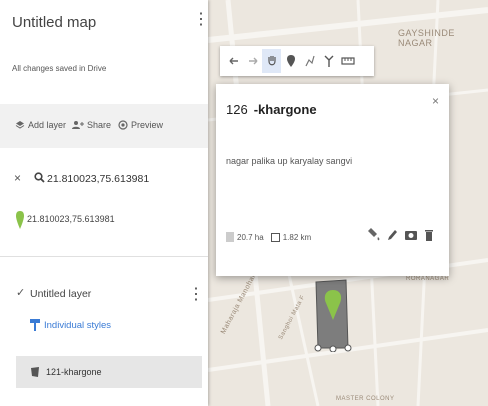 This screenshot has width=488, height=406. Describe the element at coordinates (271, 61) in the screenshot. I see `hand-icon` at that location.